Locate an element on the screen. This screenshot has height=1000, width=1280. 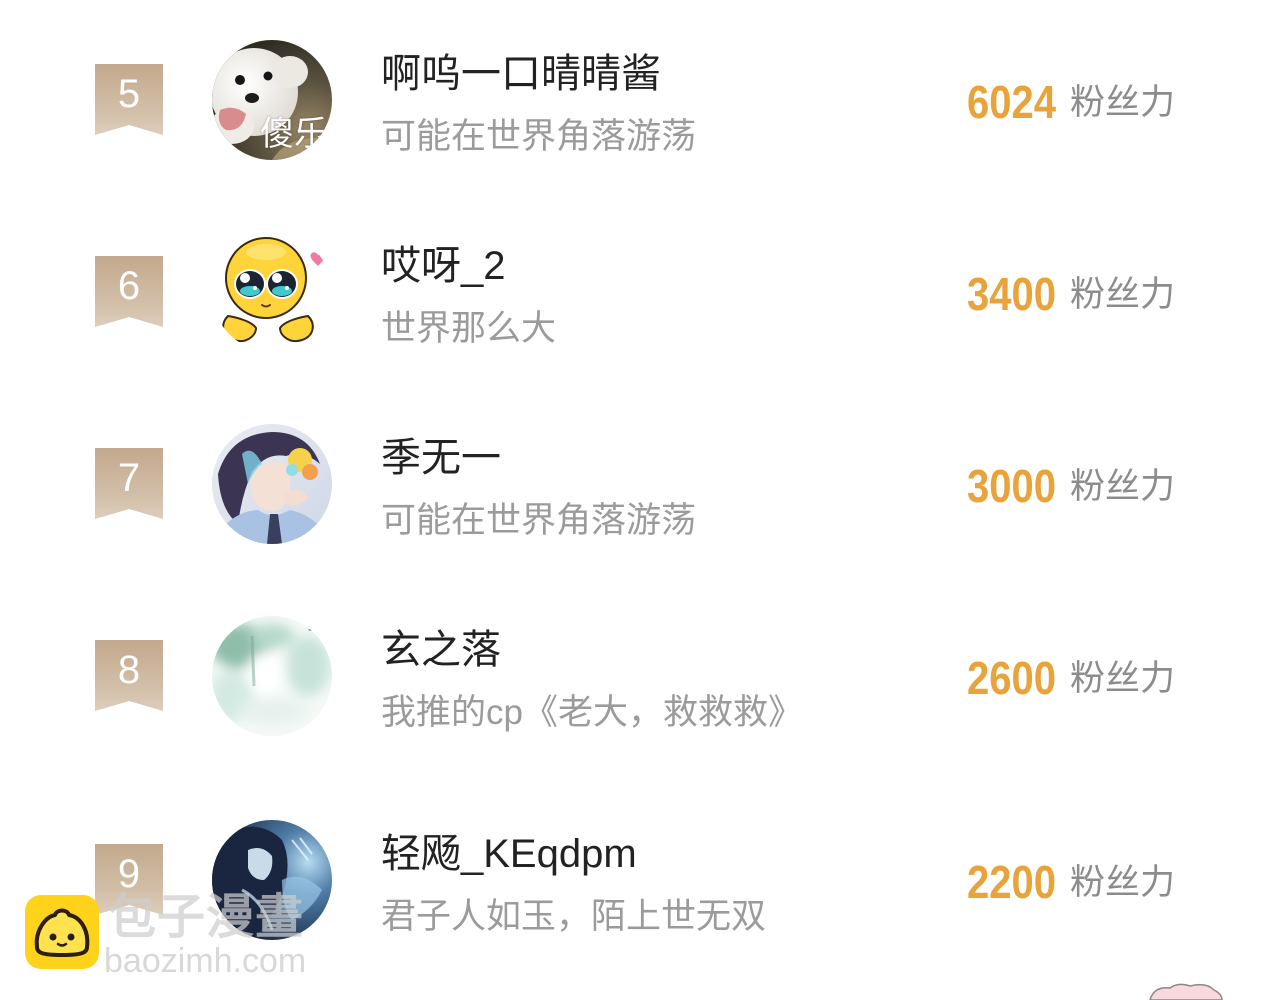
fan-power-score: 3400 is located at coordinates (1012, 294).